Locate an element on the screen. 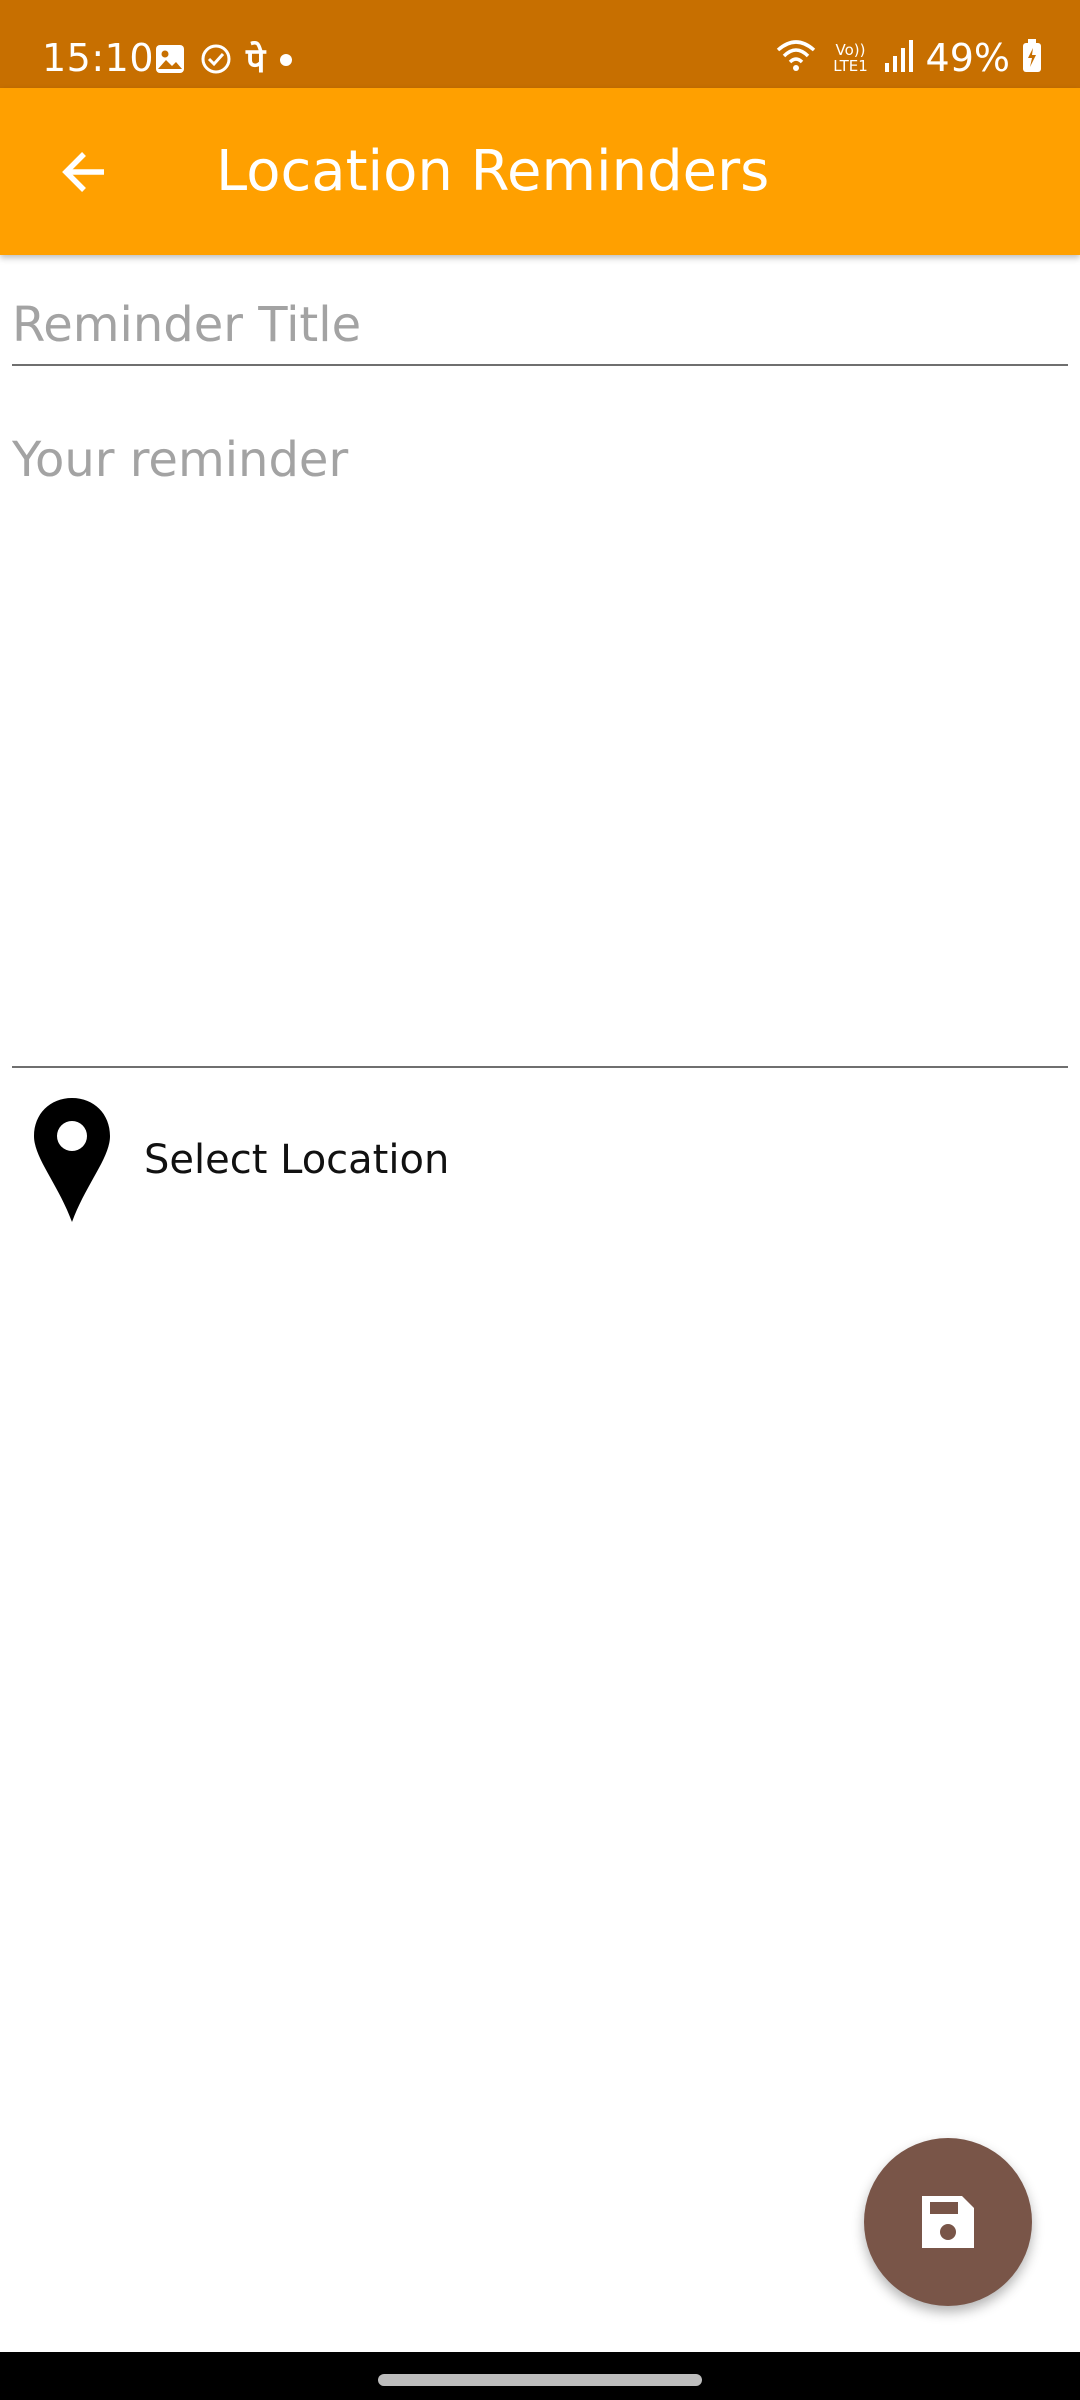  arrow-left-icon is located at coordinates (83, 172).